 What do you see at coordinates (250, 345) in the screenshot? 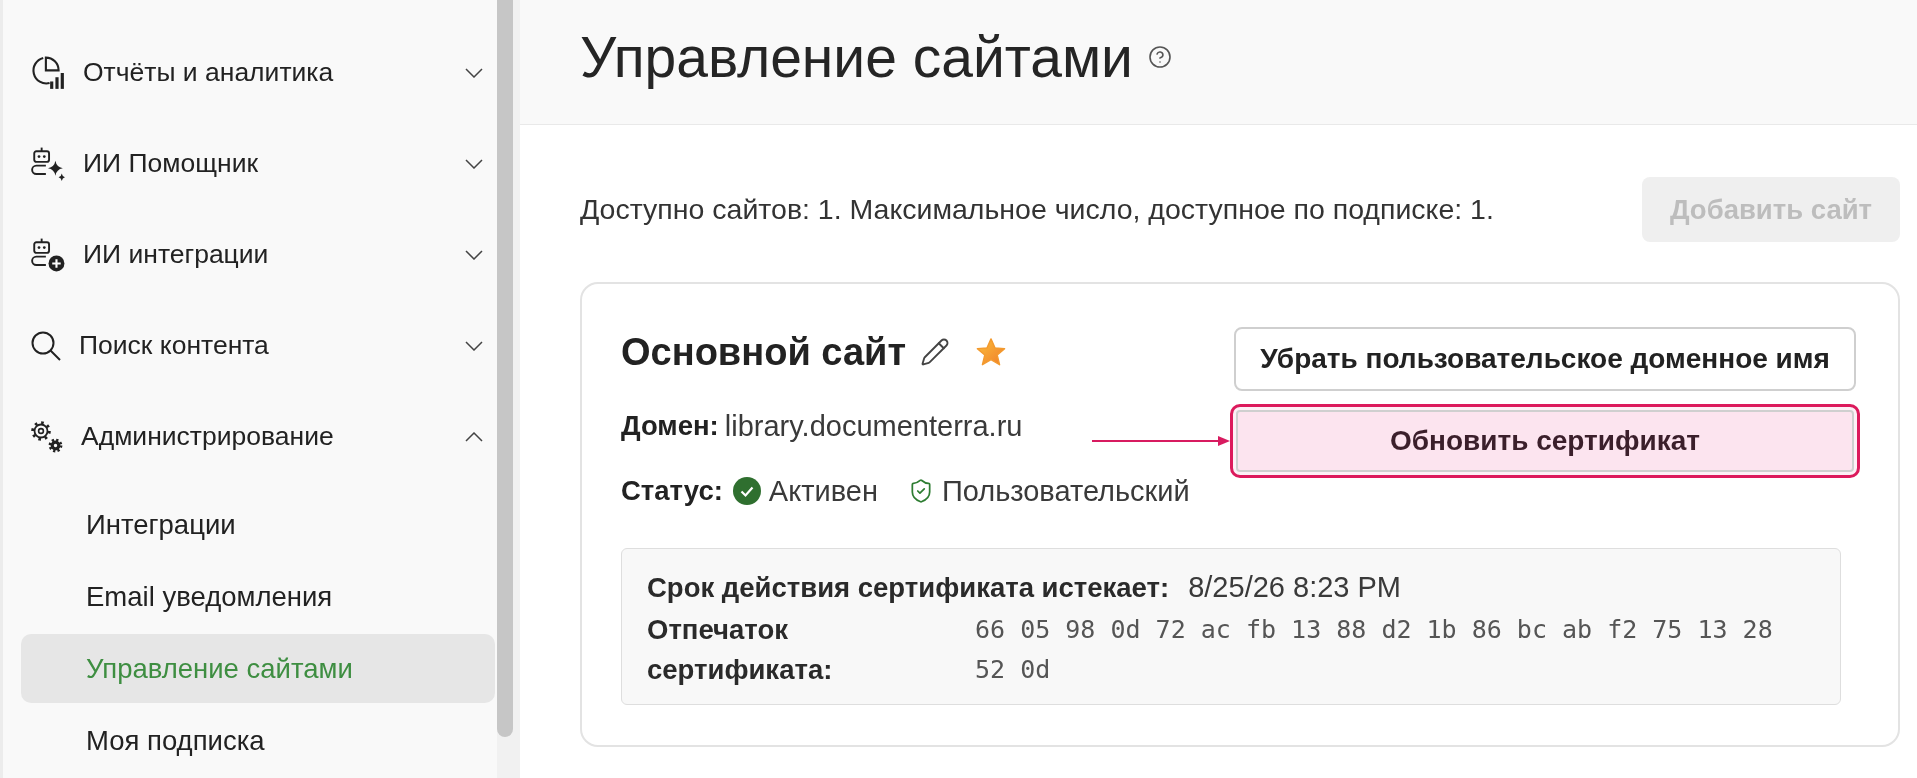
I see `nav-item: Поиск контента` at bounding box center [250, 345].